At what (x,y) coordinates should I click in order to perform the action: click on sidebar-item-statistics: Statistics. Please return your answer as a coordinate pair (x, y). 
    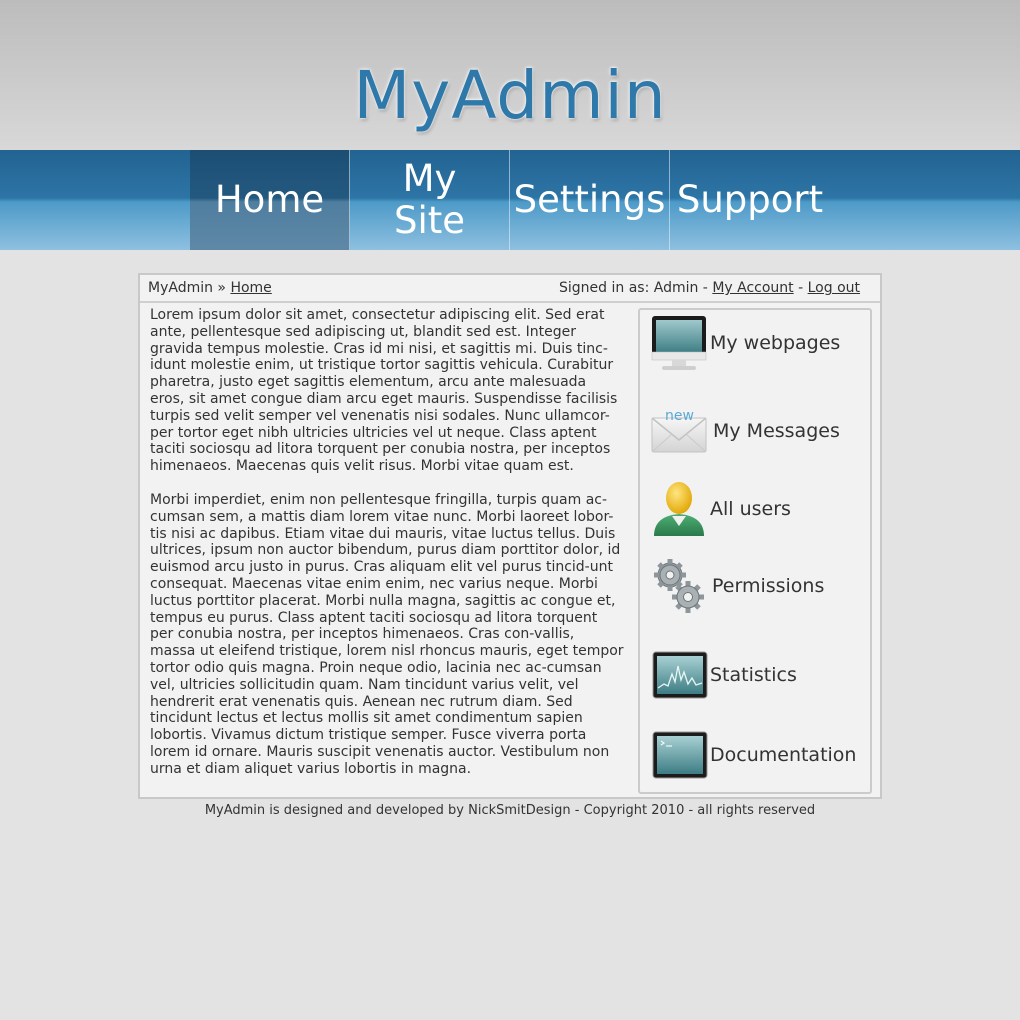
    Looking at the image, I should click on (758, 675).